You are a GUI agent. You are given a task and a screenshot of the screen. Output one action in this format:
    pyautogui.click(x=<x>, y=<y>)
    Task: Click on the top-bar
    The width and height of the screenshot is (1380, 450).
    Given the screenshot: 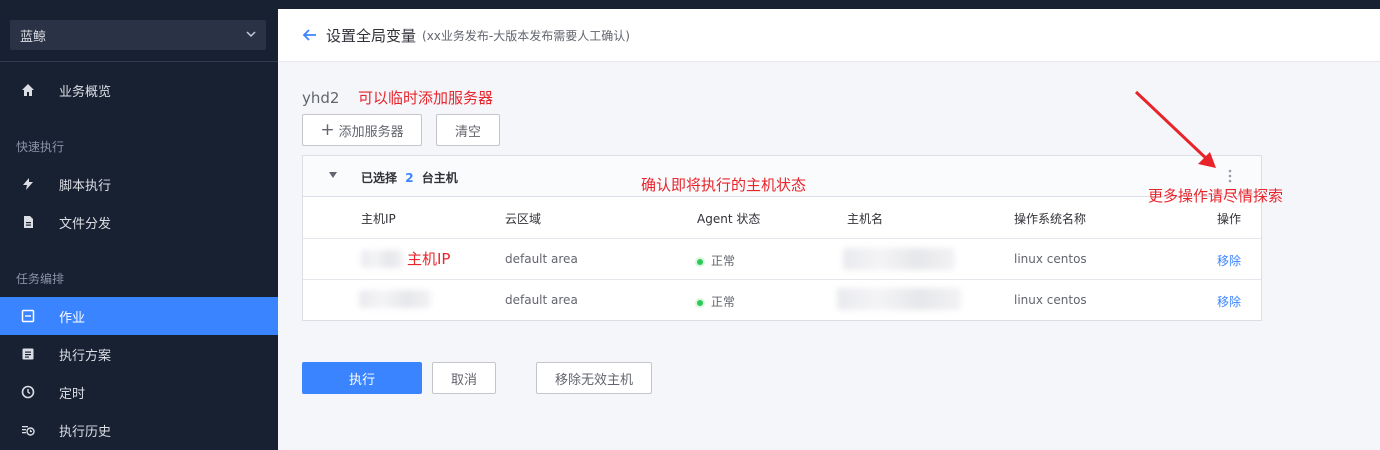 What is the action you would take?
    pyautogui.click(x=690, y=4)
    